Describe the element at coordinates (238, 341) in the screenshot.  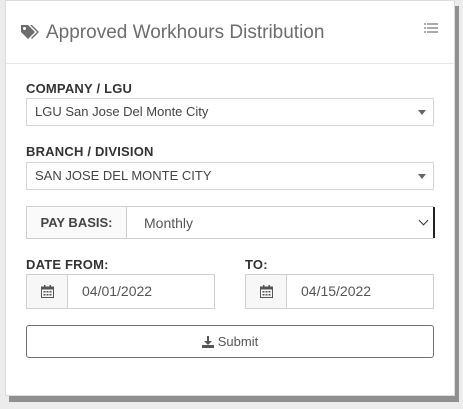
I see `submit-label: Submit` at that location.